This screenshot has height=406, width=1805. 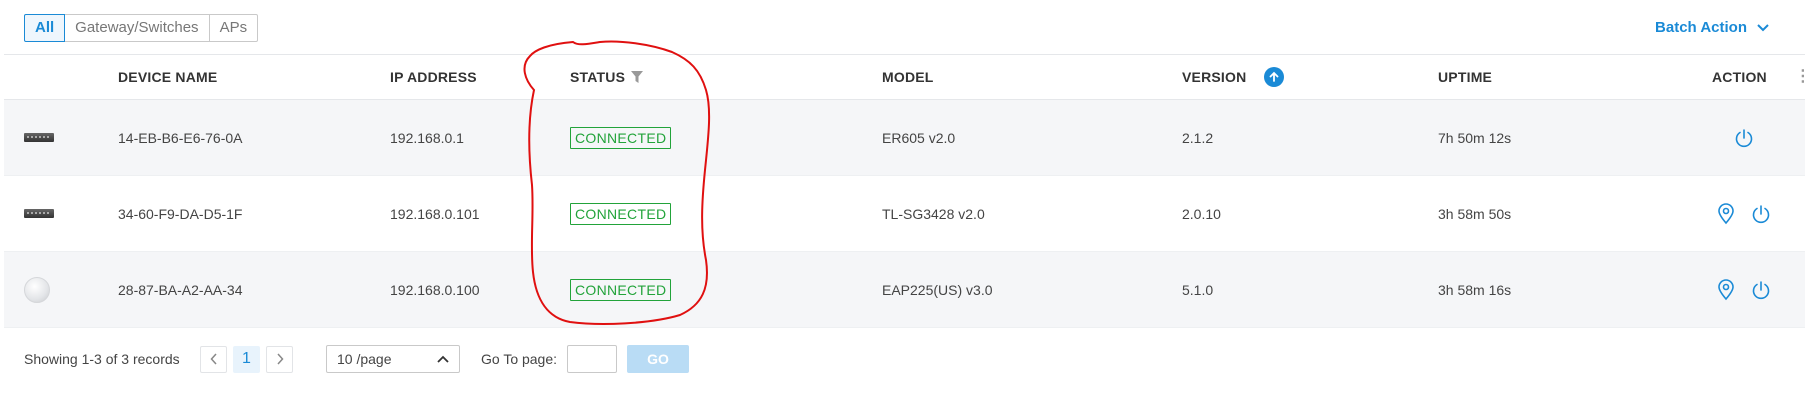 What do you see at coordinates (364, 359) in the screenshot?
I see `page-size-value: 10 /page` at bounding box center [364, 359].